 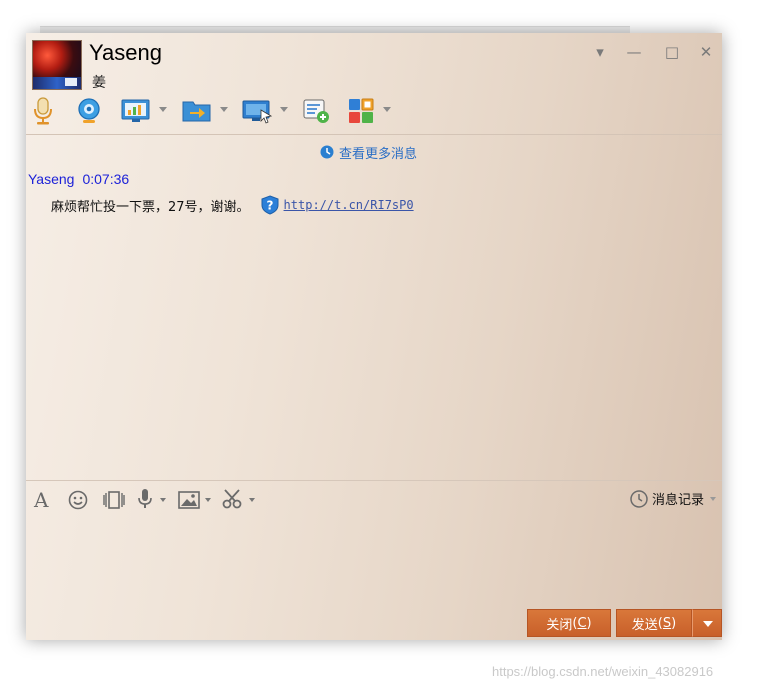 I want to click on screenshot-button, so click(x=240, y=500).